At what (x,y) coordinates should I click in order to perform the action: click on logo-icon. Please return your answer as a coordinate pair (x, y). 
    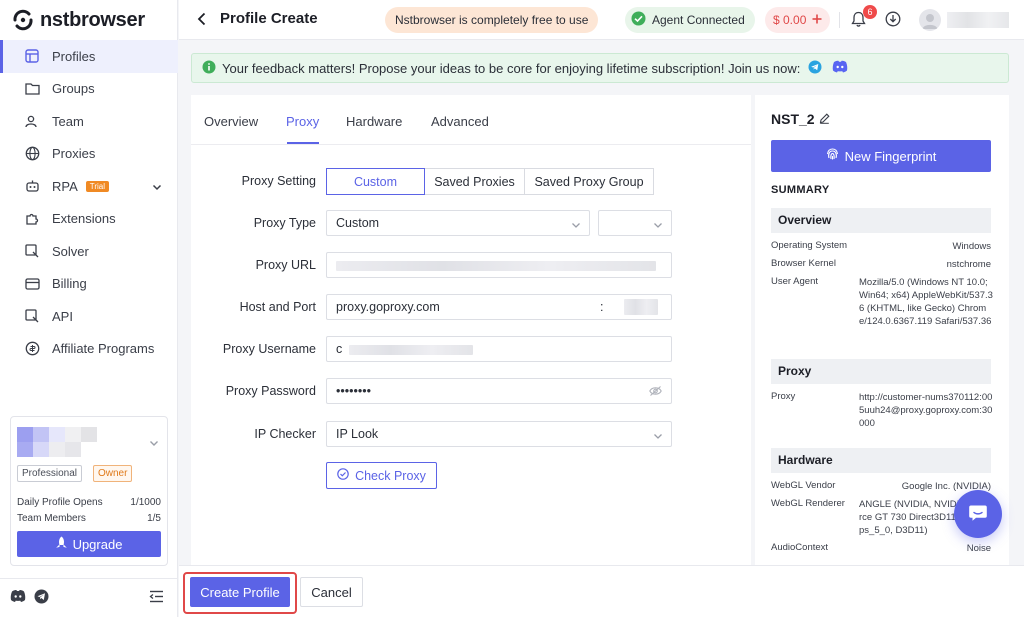
    Looking at the image, I should click on (23, 20).